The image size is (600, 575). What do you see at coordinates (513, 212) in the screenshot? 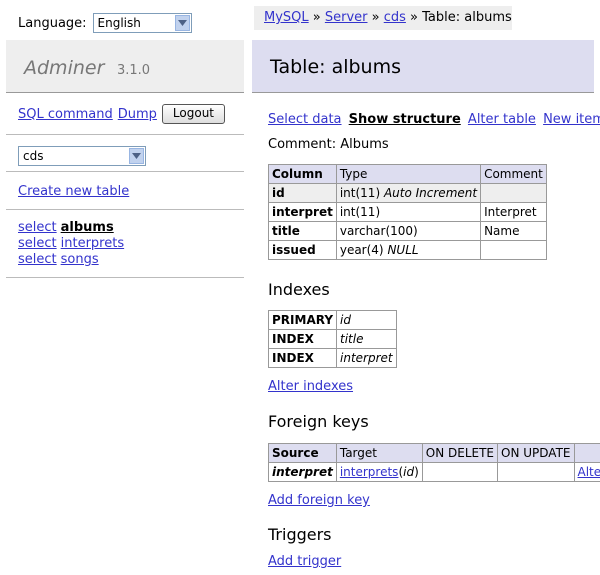
I see `column-comment: Interpret` at bounding box center [513, 212].